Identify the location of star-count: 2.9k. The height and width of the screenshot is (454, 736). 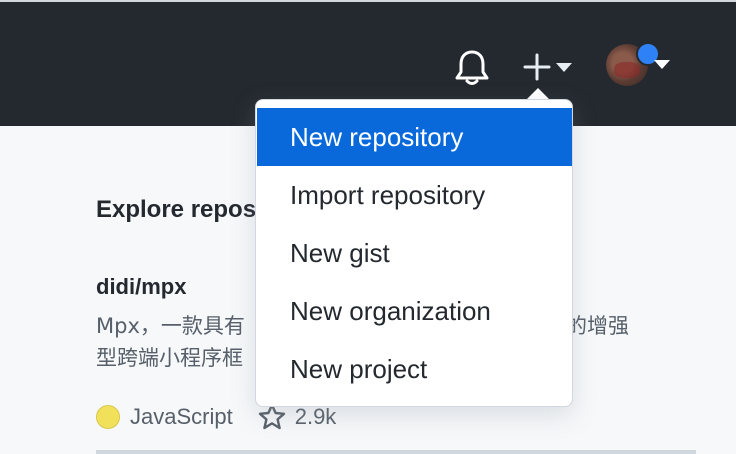
(316, 417).